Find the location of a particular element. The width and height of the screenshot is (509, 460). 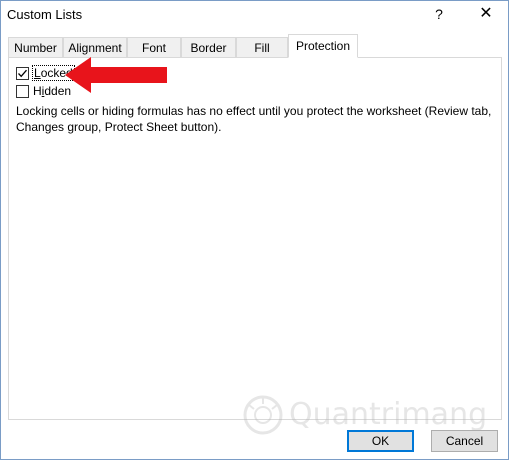

hidden-label-prefix: H is located at coordinates (37, 91).